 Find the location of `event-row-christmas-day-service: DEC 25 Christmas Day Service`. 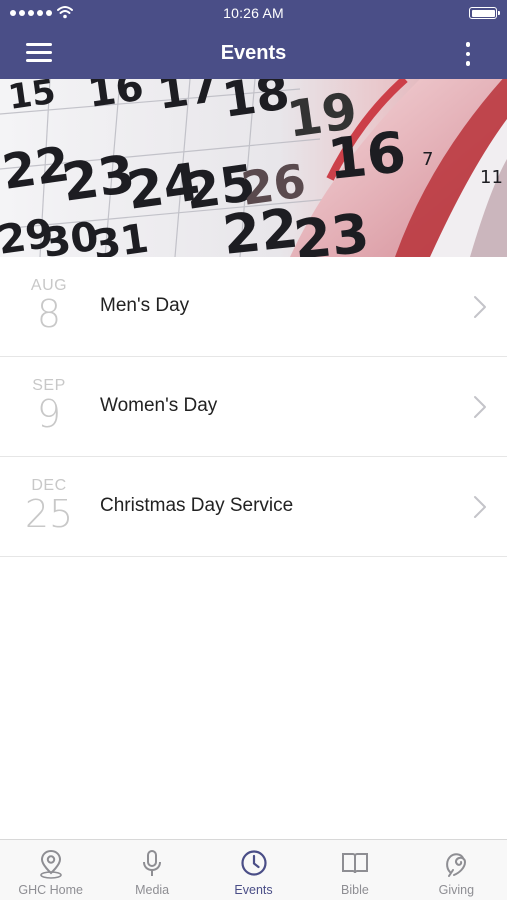

event-row-christmas-day-service: DEC 25 Christmas Day Service is located at coordinates (253, 507).